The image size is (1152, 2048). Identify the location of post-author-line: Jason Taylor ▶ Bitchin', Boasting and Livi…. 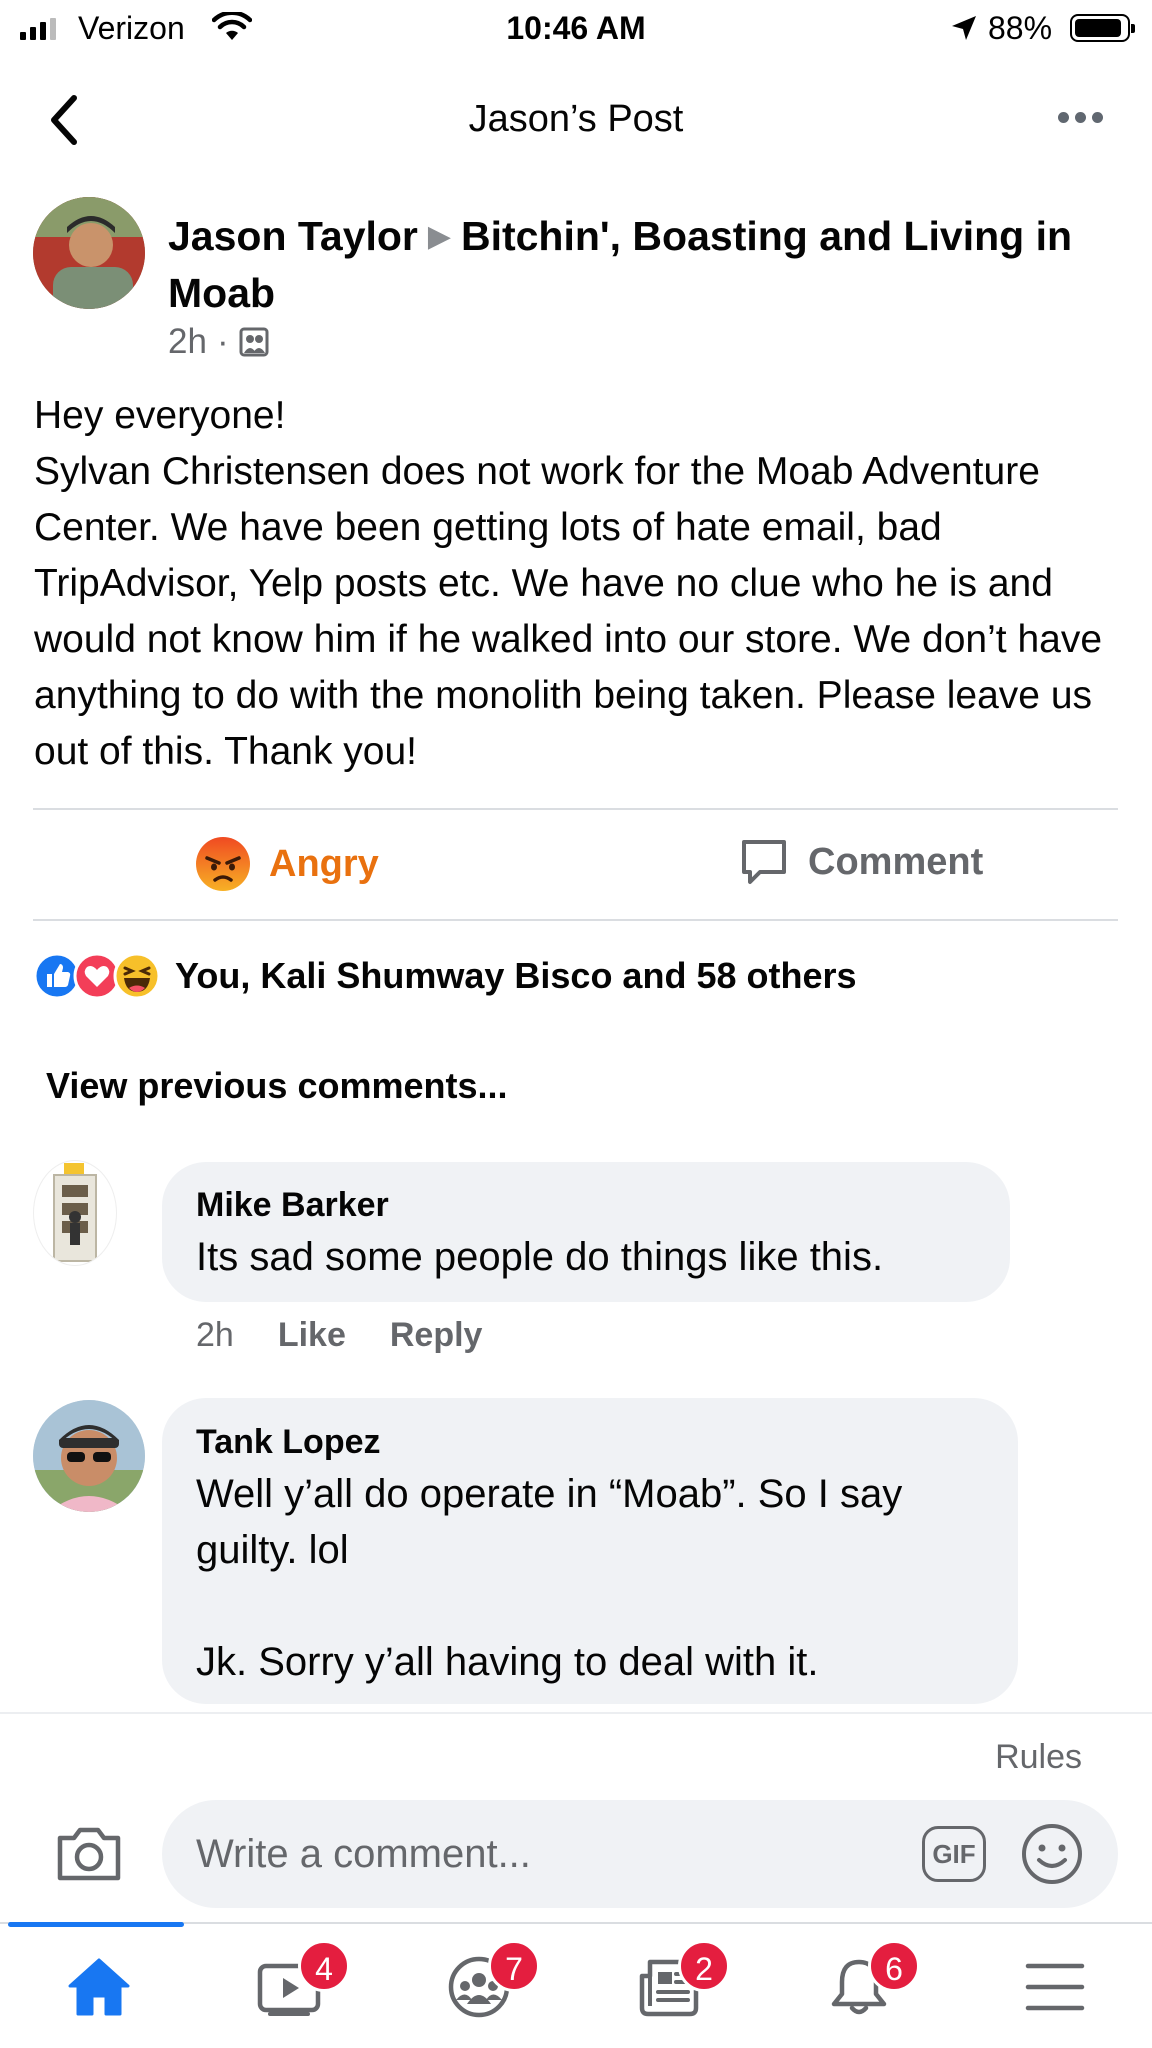
(638, 264).